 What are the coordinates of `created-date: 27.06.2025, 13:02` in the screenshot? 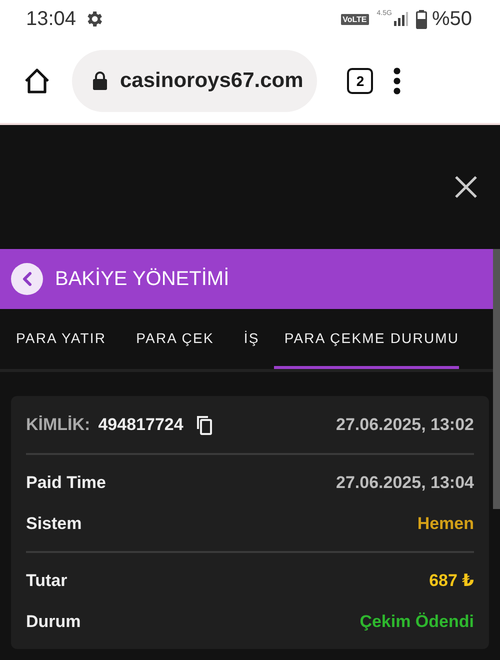 It's located at (405, 424).